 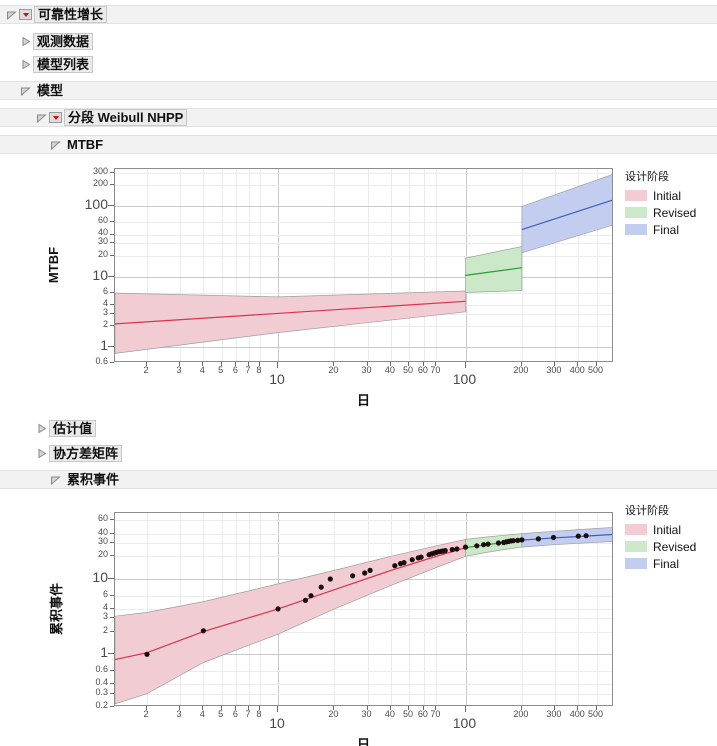 I want to click on legend-item: Revised, so click(x=660, y=546).